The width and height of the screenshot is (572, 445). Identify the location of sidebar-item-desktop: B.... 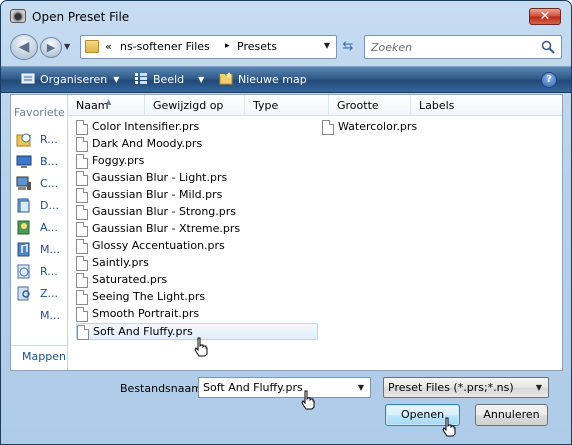
(41, 162).